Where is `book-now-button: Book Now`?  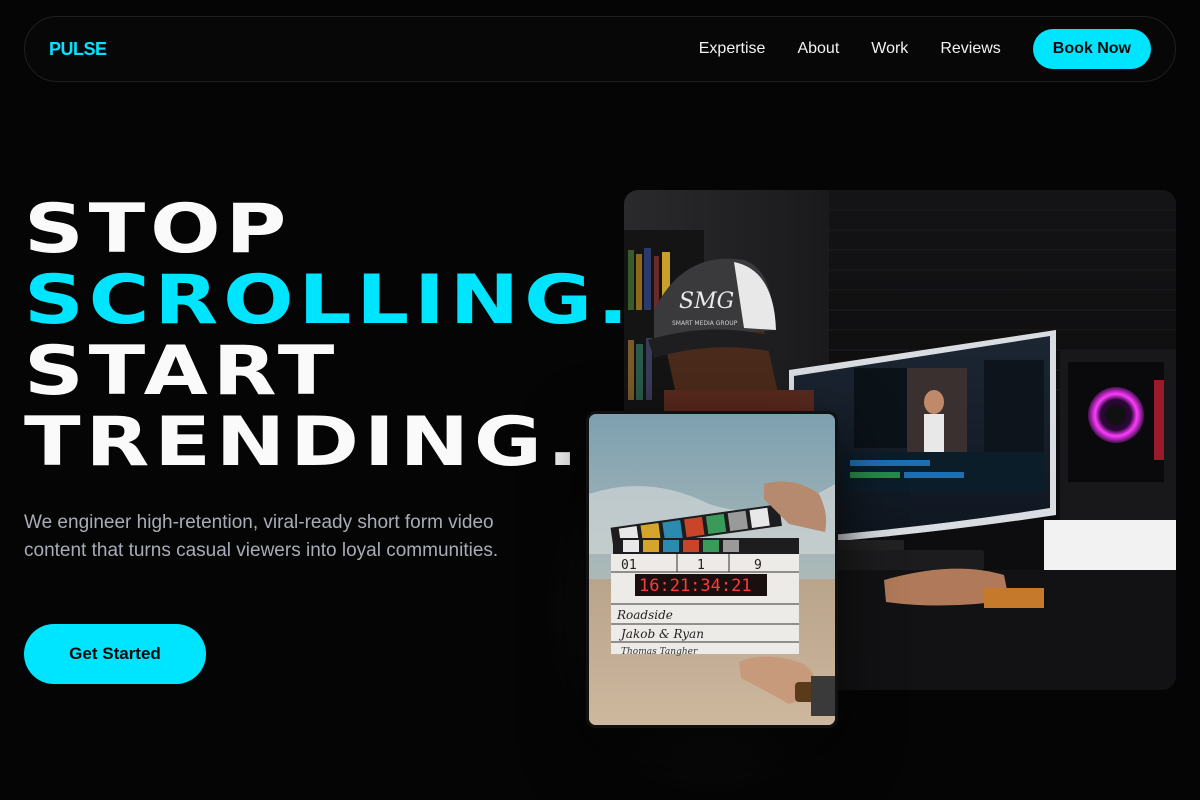
book-now-button: Book Now is located at coordinates (1091, 49).